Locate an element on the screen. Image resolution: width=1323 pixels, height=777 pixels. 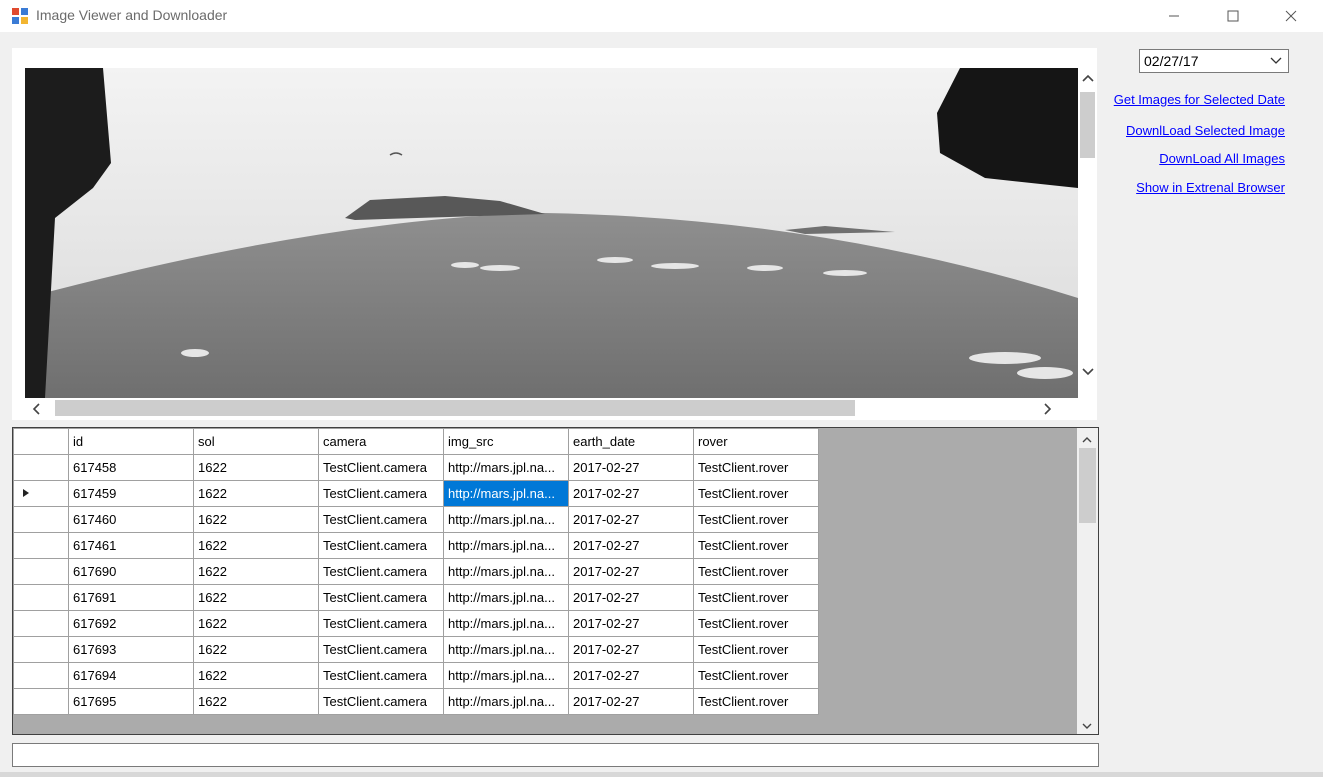
column-header-camera: camera is located at coordinates (381, 441).